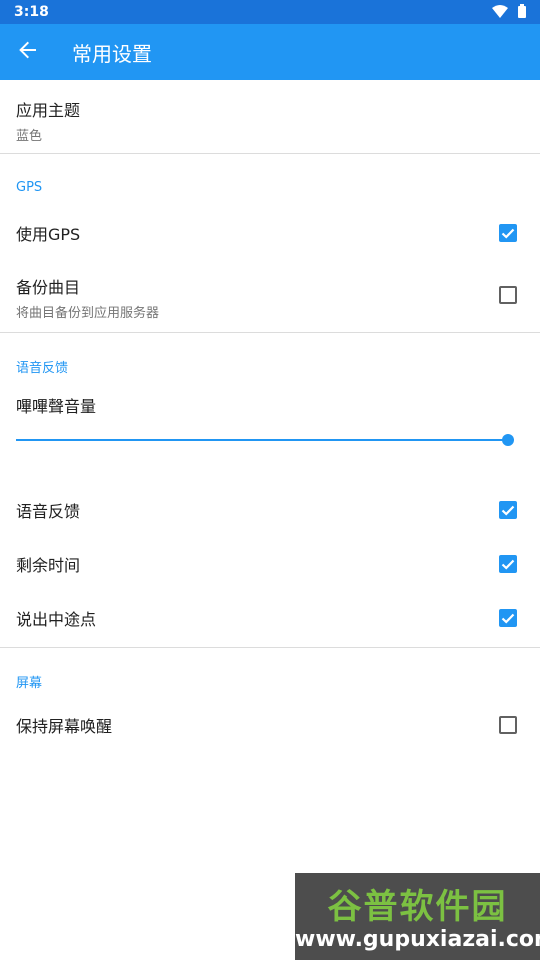  I want to click on backup-title: 备份曲目, so click(48, 287).